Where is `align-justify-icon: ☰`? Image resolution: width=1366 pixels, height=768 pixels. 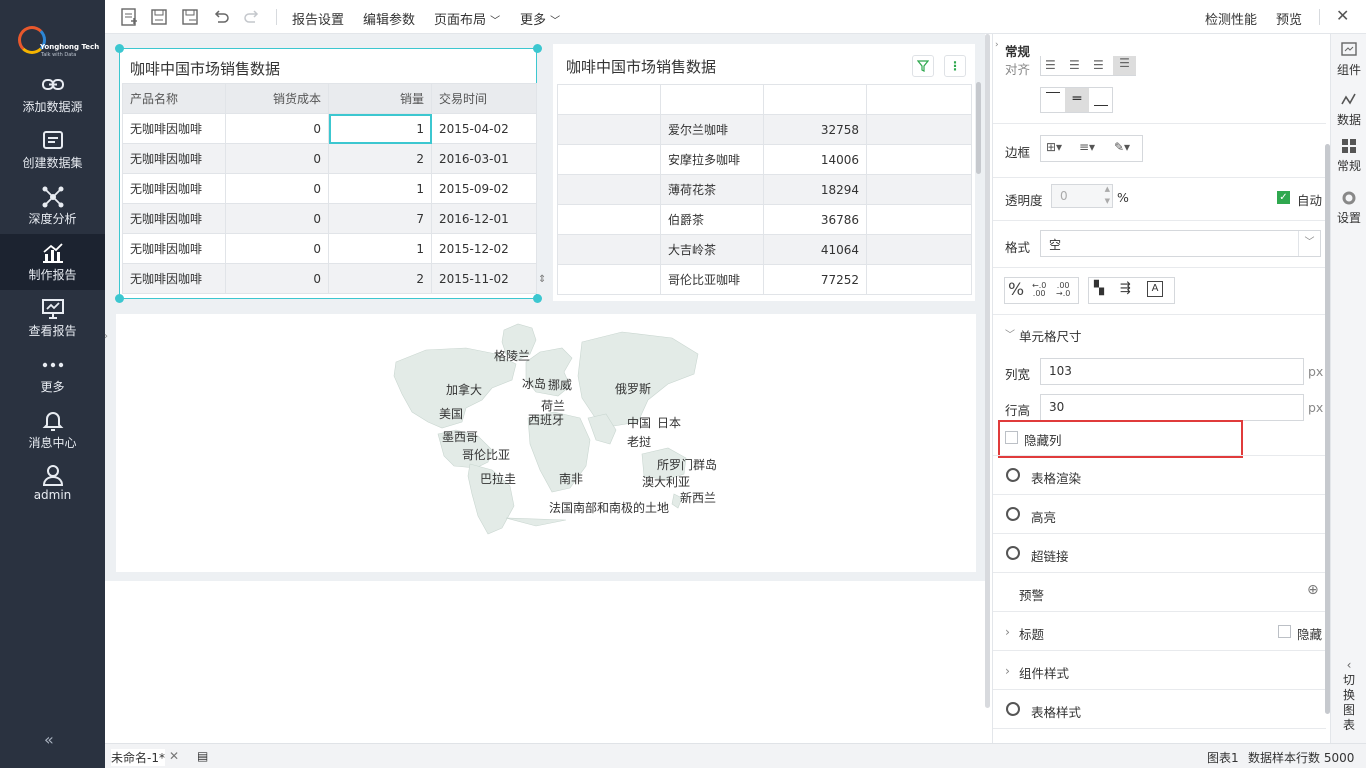
align-justify-icon: ☰ is located at coordinates (1124, 65).